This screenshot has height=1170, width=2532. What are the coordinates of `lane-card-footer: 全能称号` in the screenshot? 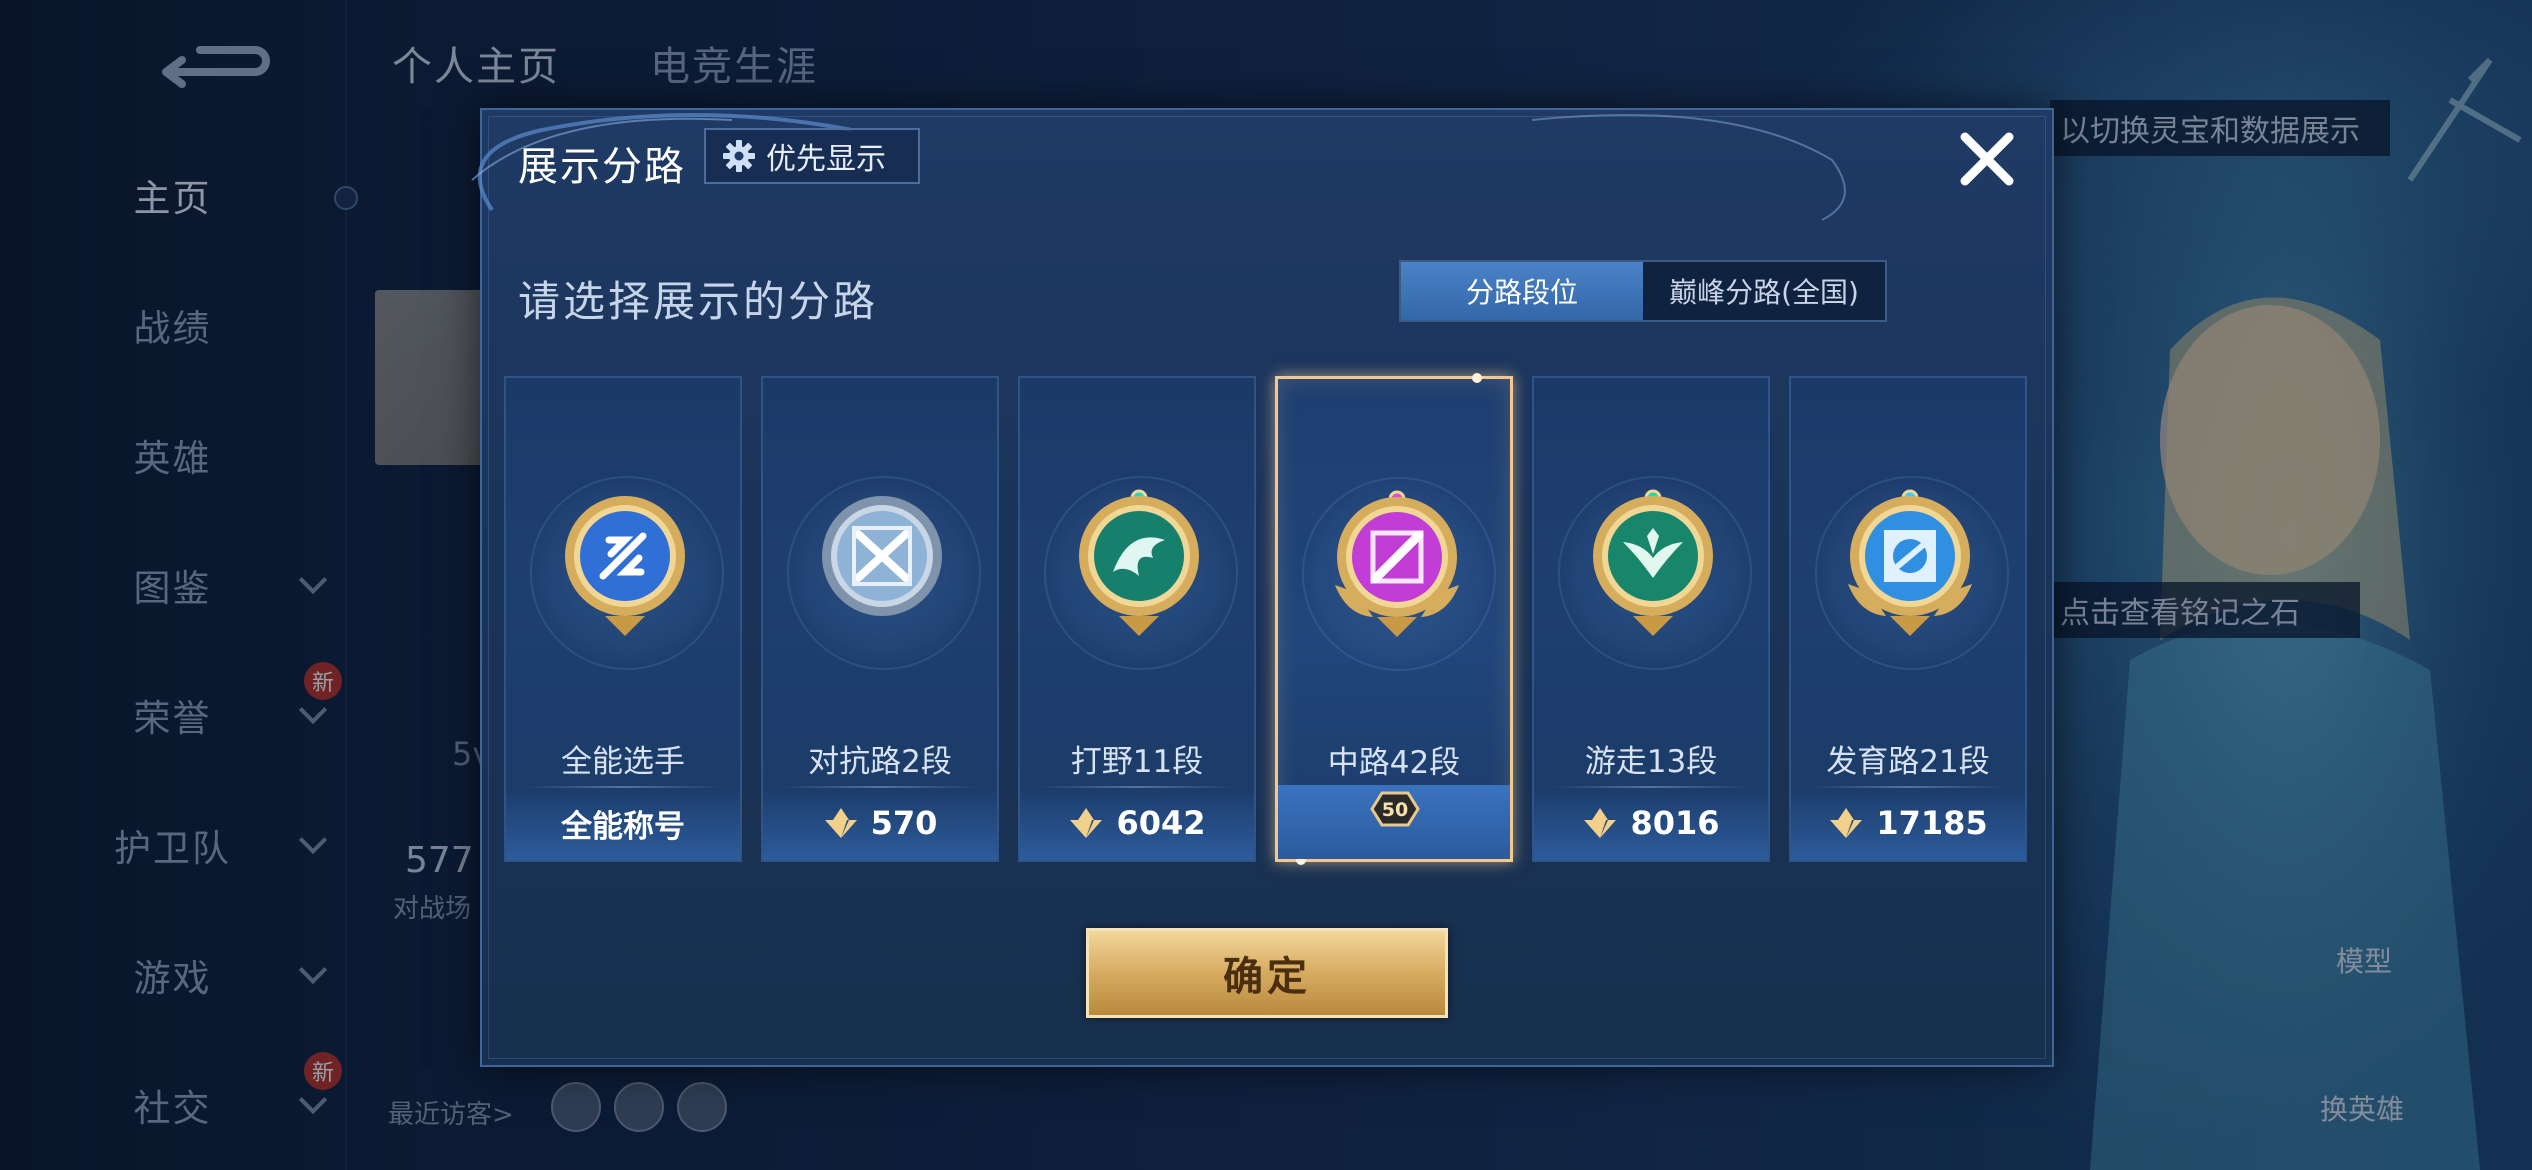 It's located at (623, 823).